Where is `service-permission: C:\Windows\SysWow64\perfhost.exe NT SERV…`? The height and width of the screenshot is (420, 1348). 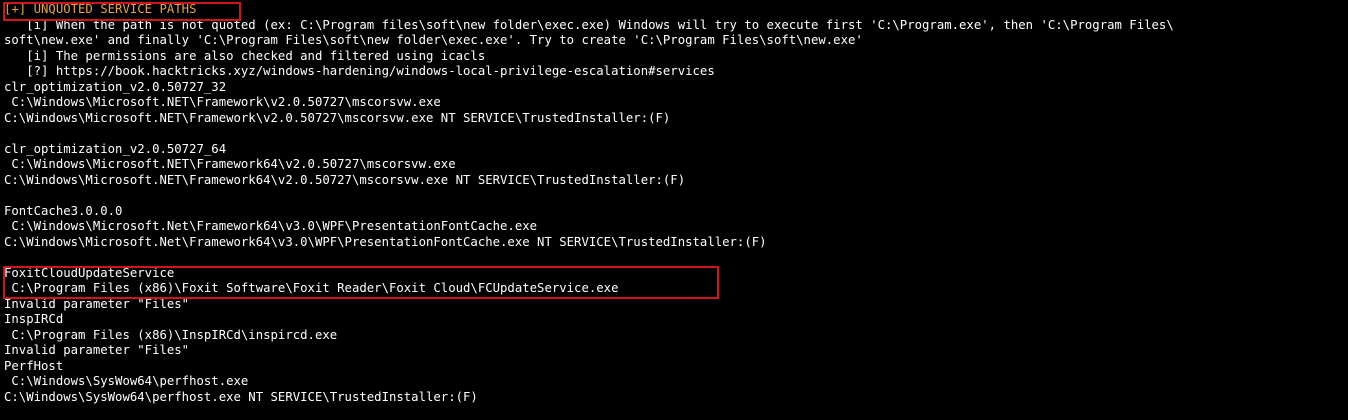 service-permission: C:\Windows\SysWow64\perfhost.exe NT SERV… is located at coordinates (241, 396).